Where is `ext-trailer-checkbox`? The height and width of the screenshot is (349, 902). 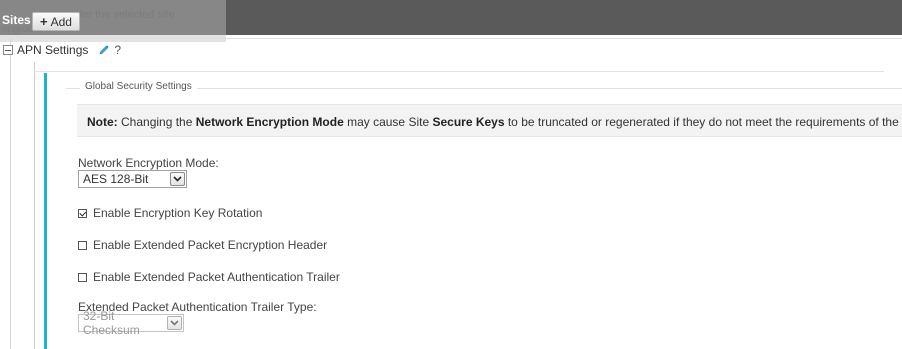 ext-trailer-checkbox is located at coordinates (82, 277).